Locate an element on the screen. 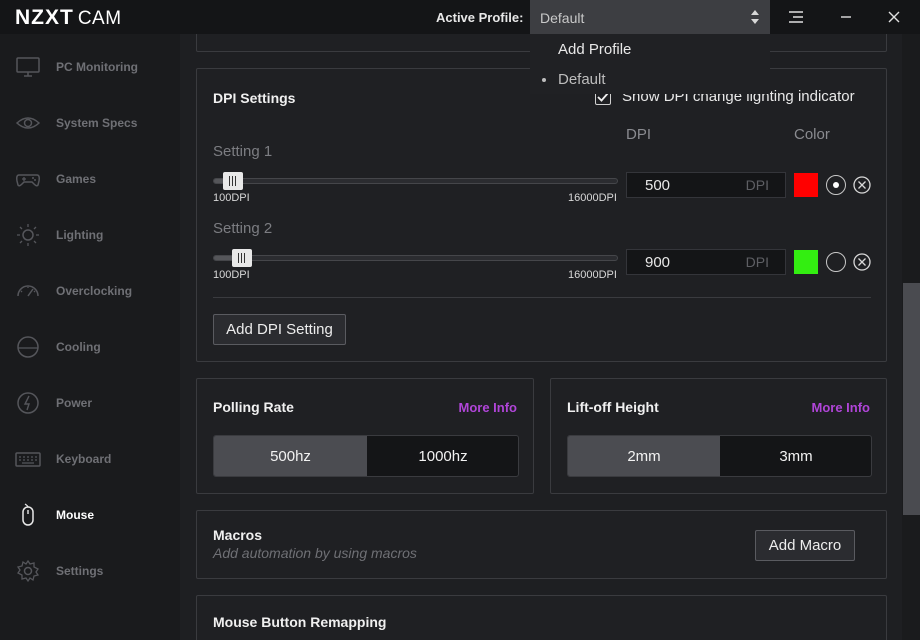 This screenshot has height=640, width=920. mouse-button-remapping-card: Mouse Button Remapping is located at coordinates (541, 617).